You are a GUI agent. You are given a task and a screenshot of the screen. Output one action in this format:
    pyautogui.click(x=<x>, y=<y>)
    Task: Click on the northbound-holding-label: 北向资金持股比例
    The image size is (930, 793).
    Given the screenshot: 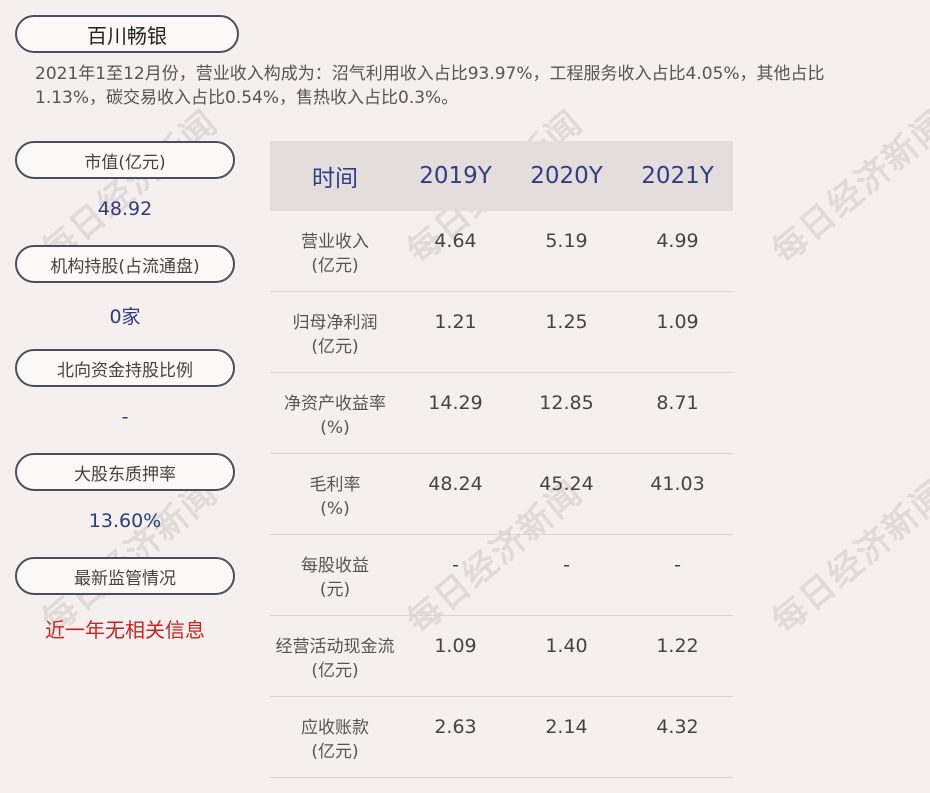 What is the action you would take?
    pyautogui.click(x=125, y=368)
    